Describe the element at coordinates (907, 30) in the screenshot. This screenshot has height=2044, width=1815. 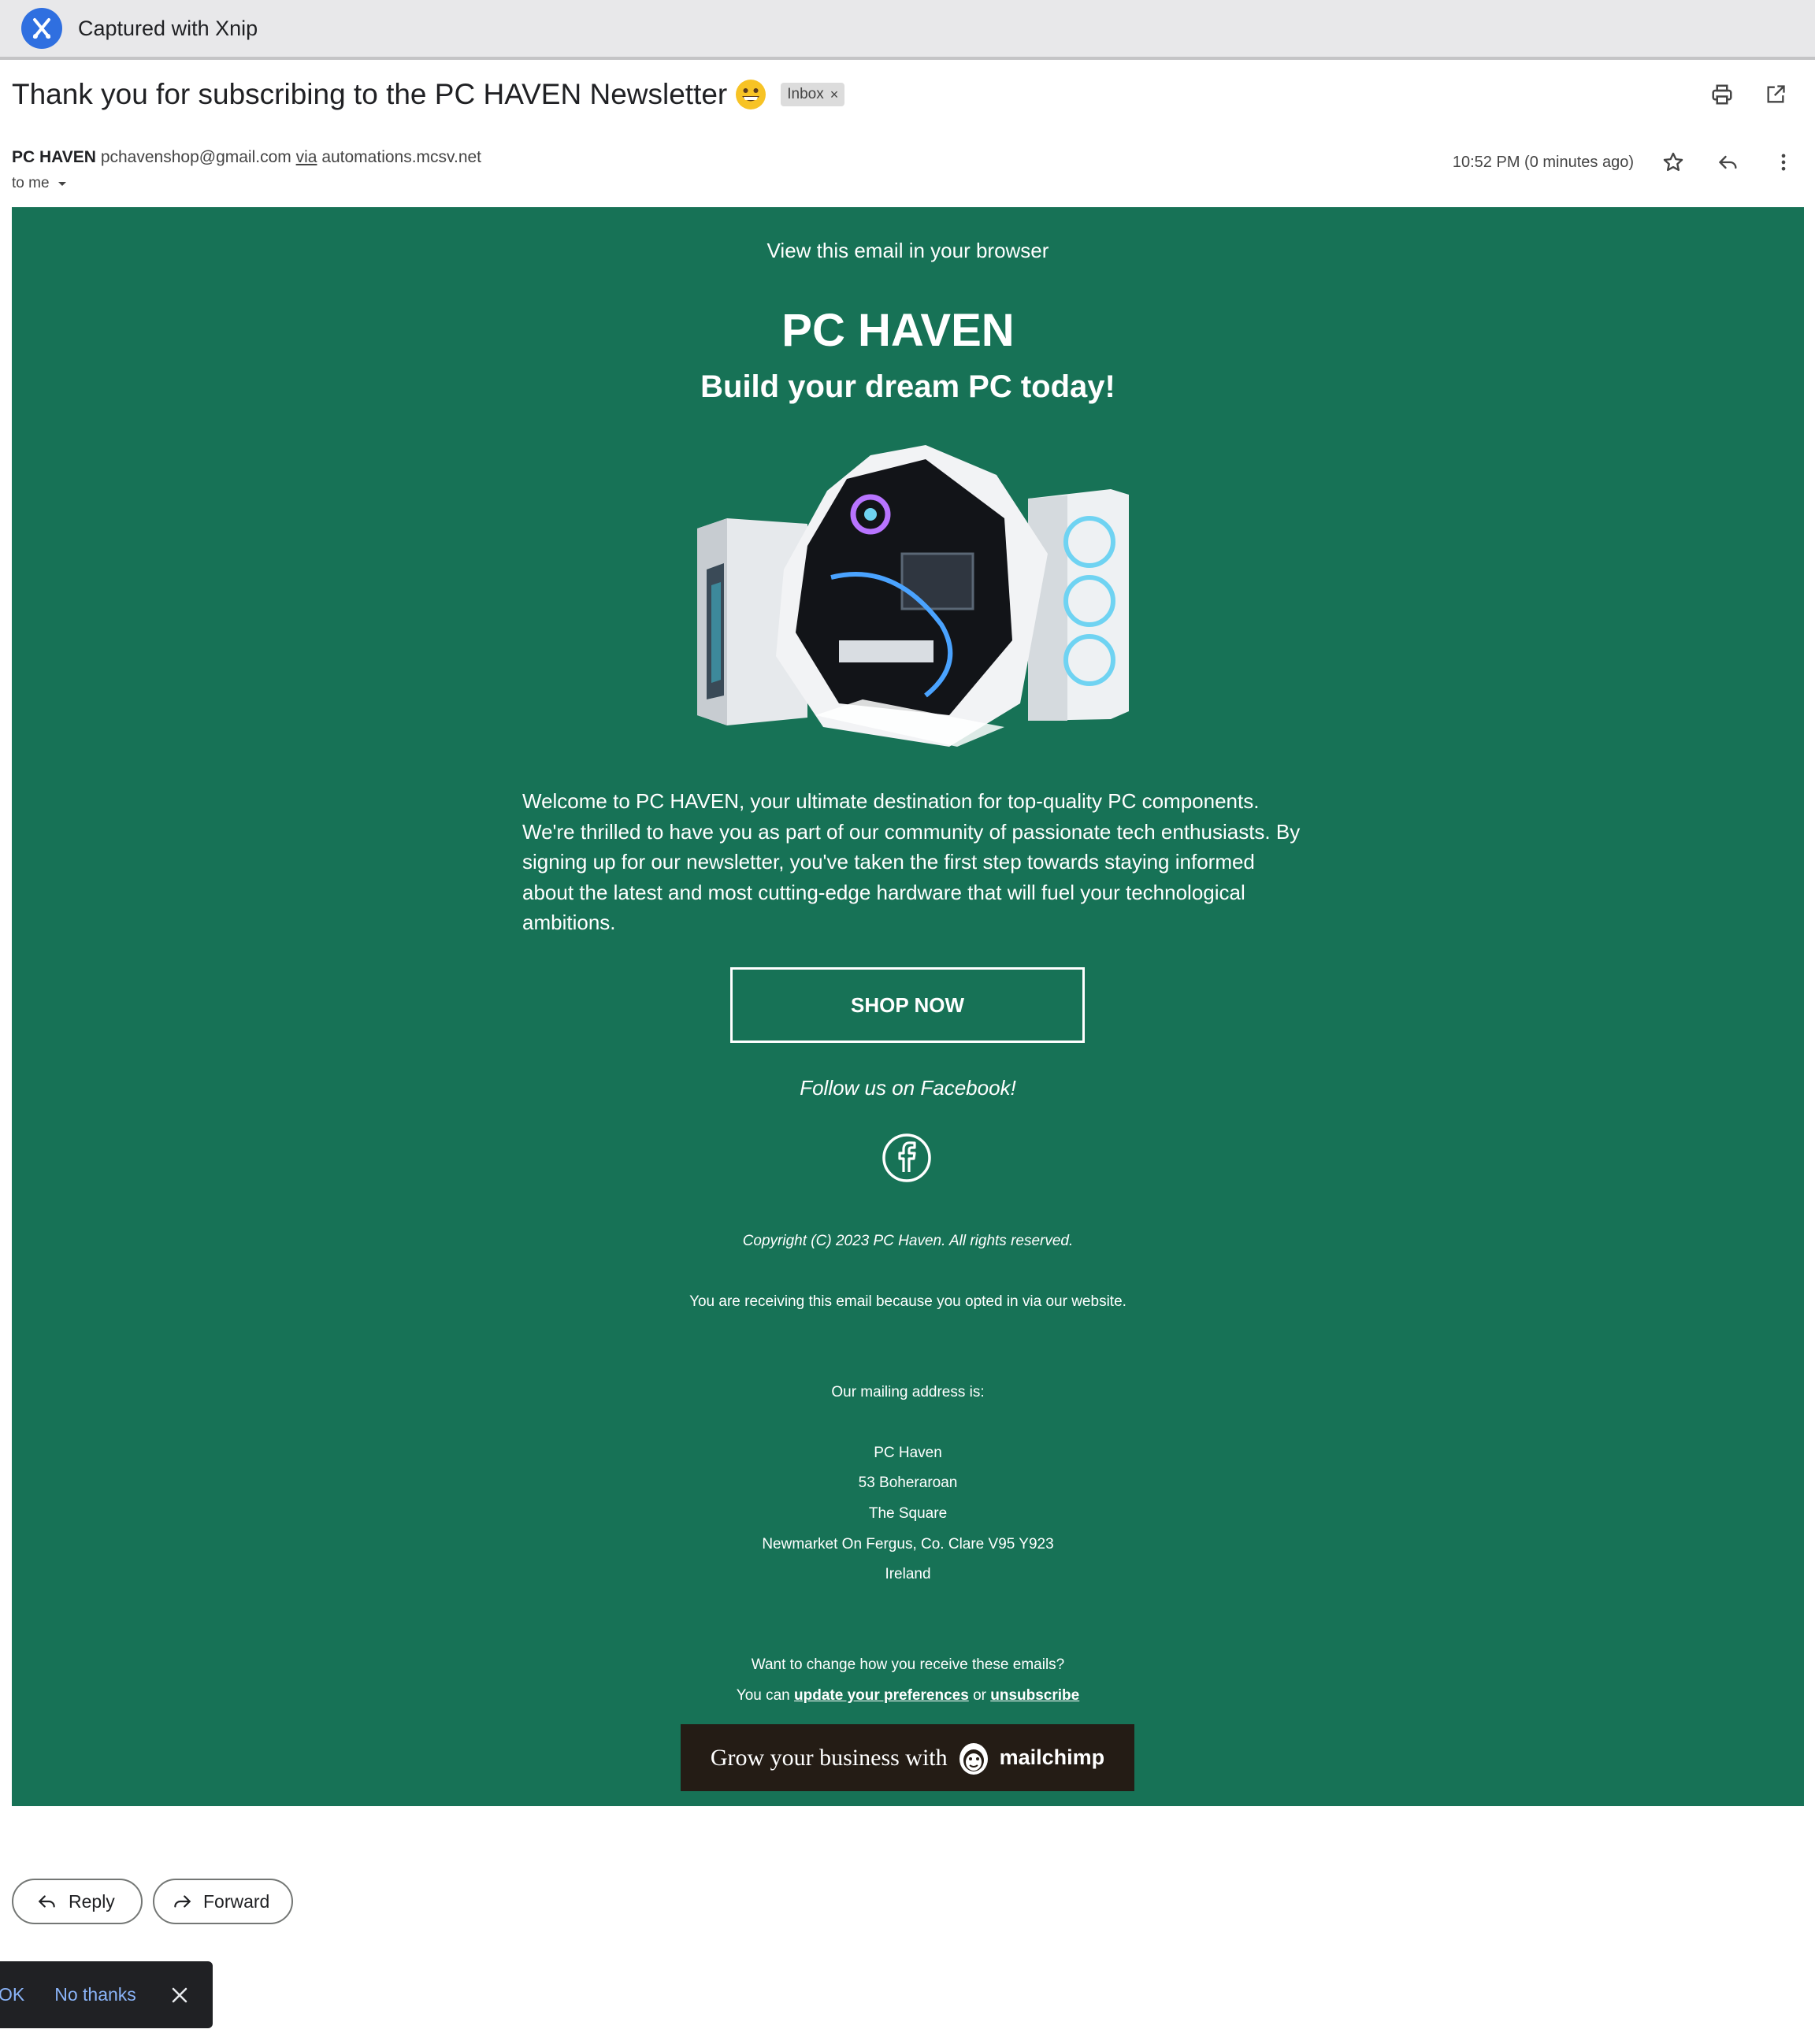
I see `capture-bar: Captured with Xnip` at that location.